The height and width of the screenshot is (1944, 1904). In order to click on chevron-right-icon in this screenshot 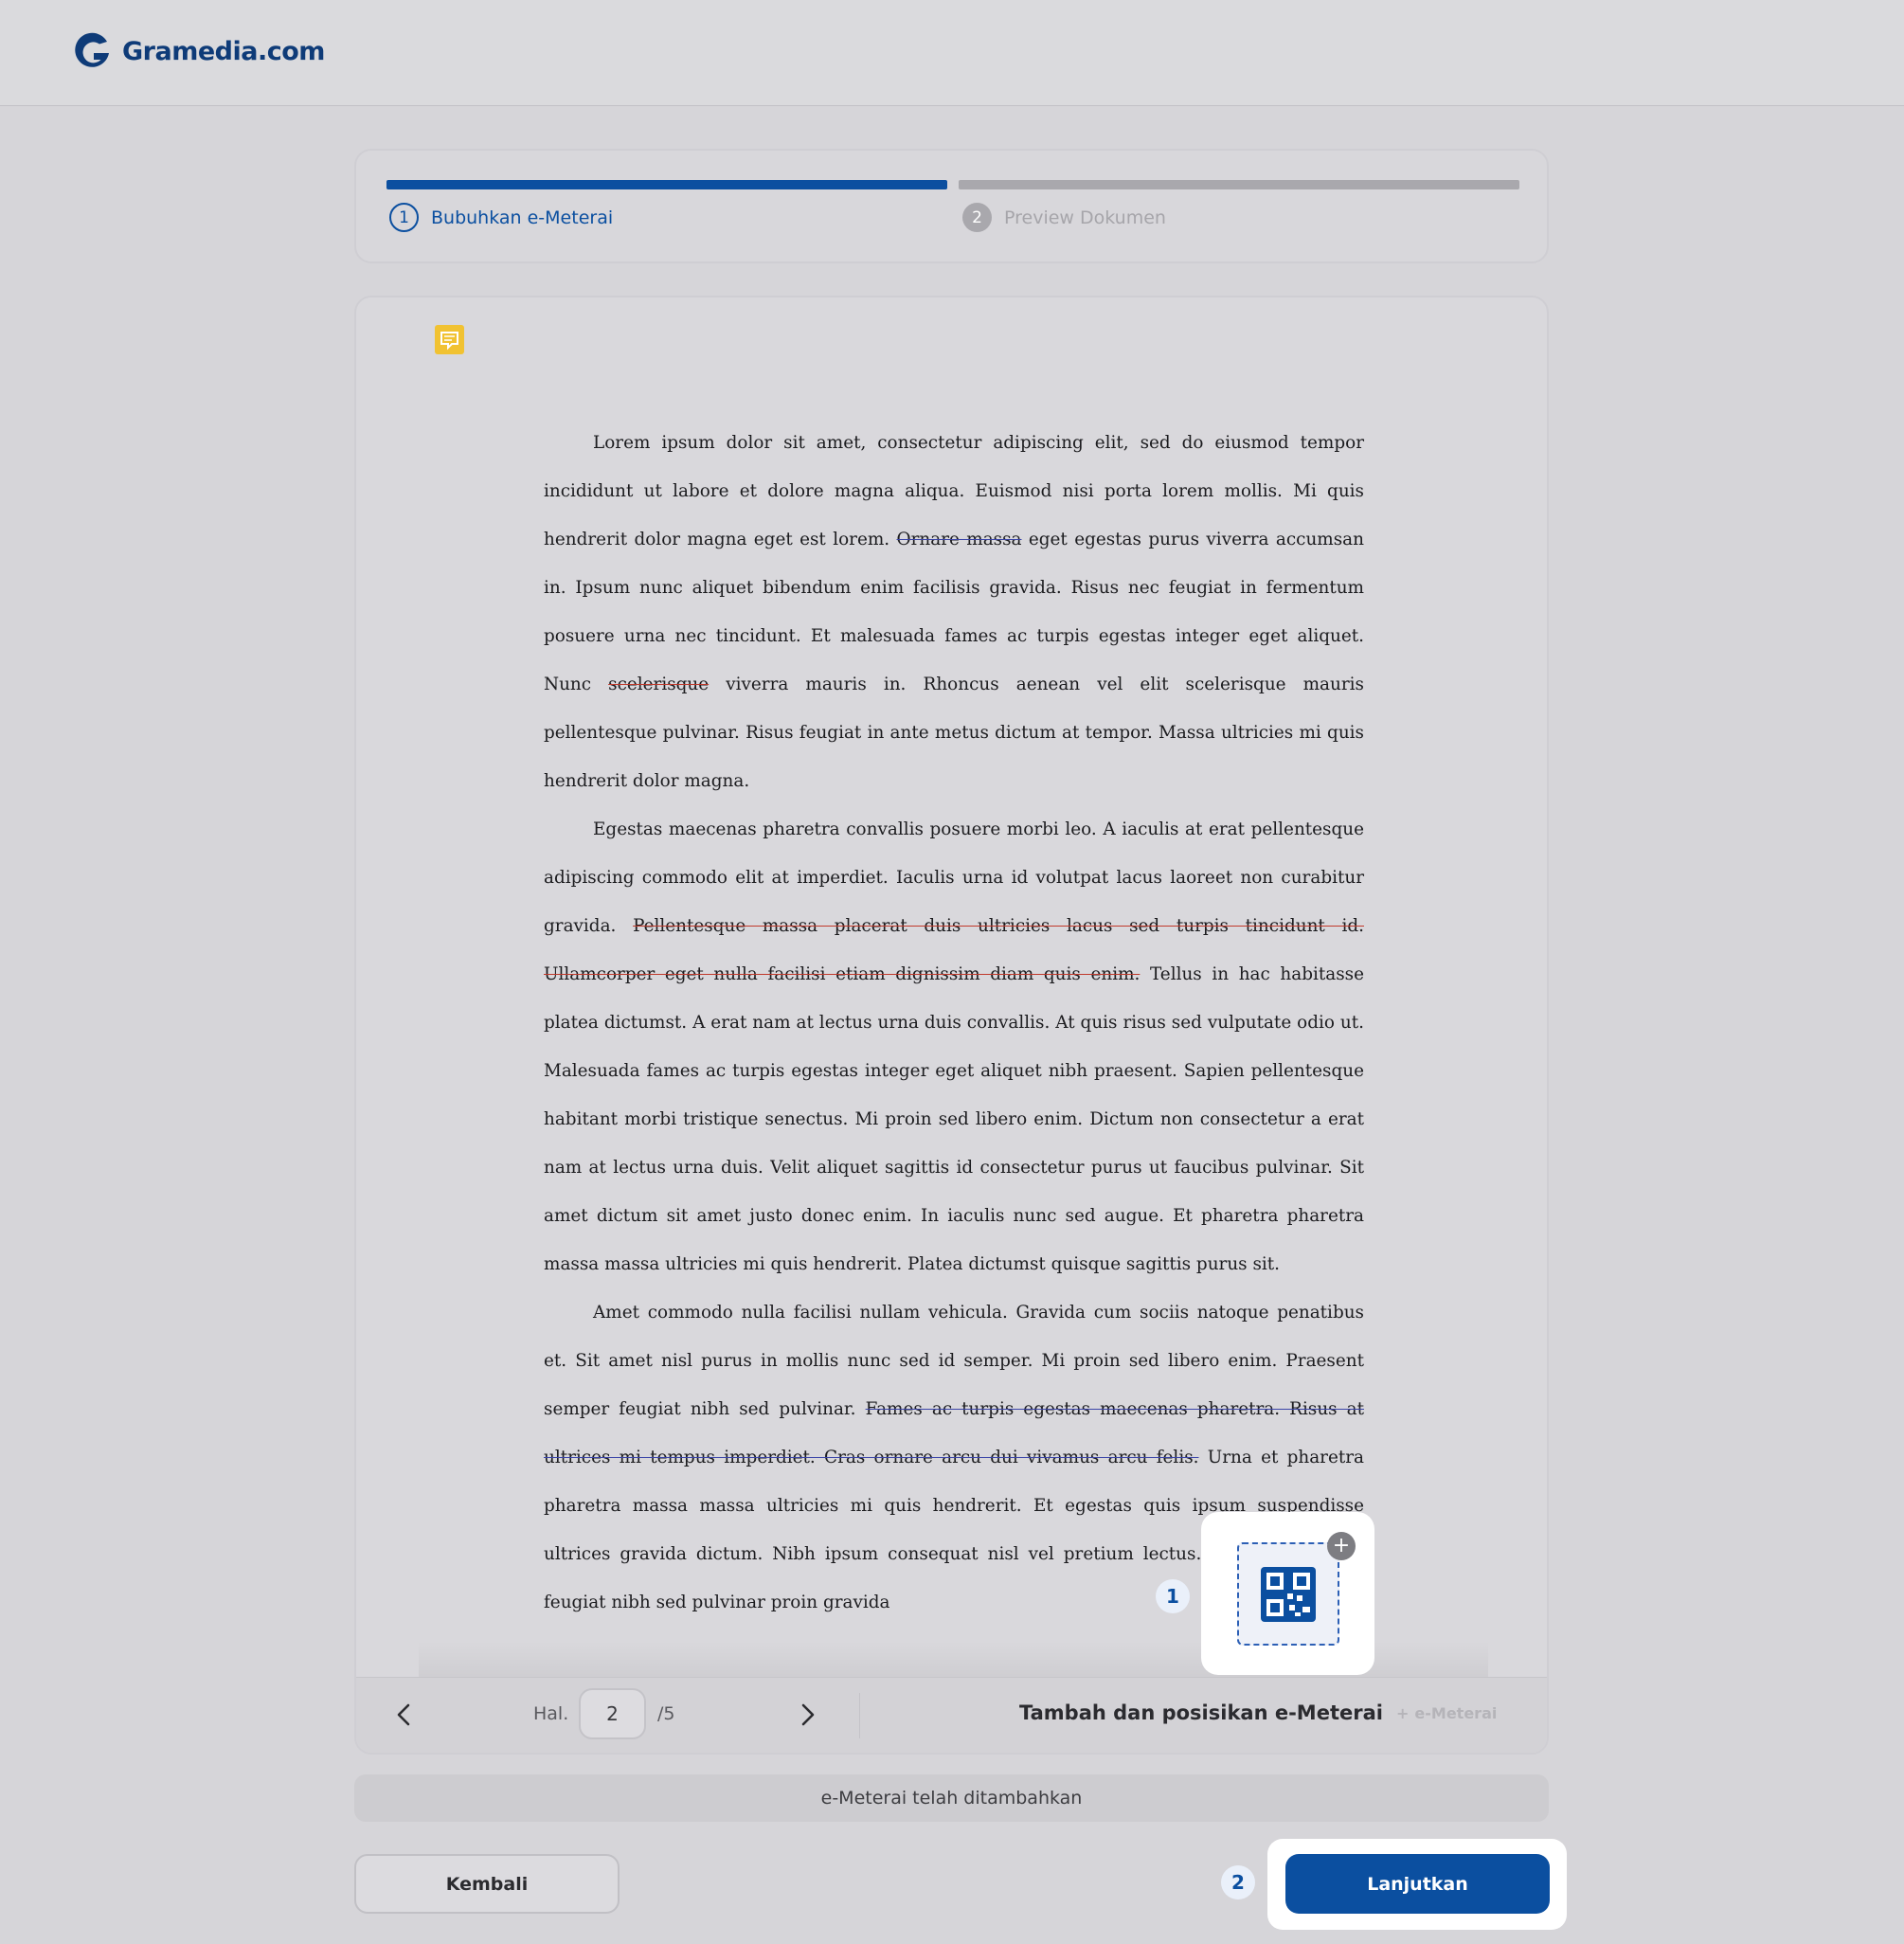, I will do `click(807, 1715)`.